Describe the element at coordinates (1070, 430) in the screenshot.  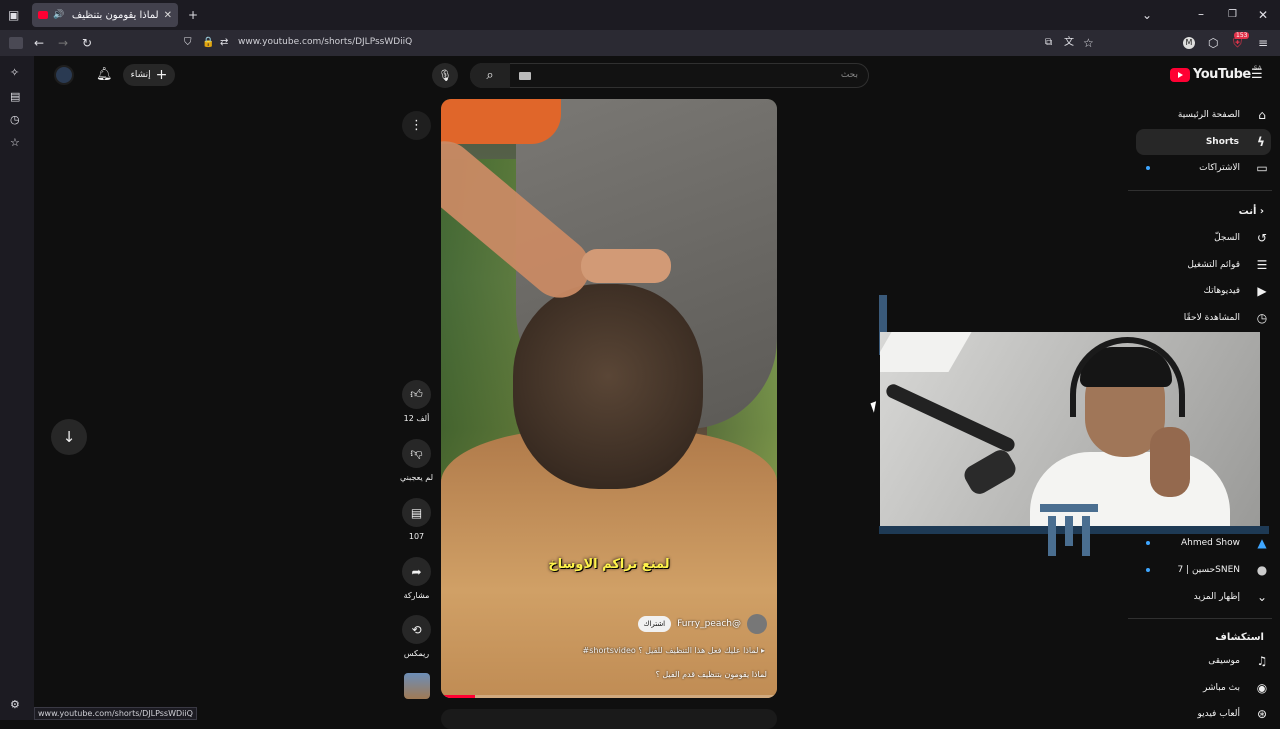
I see `webcam-overlay` at that location.